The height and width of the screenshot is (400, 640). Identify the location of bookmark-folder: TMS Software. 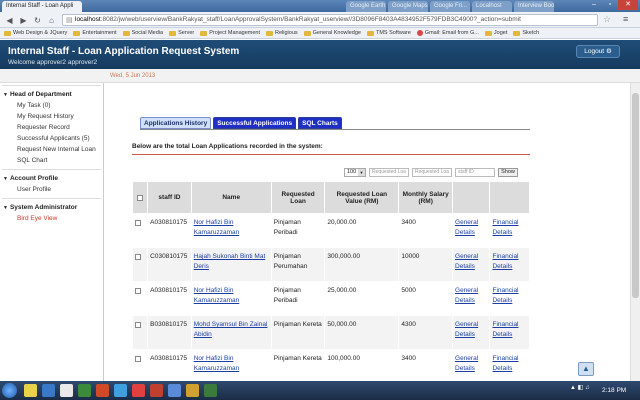
(388, 33).